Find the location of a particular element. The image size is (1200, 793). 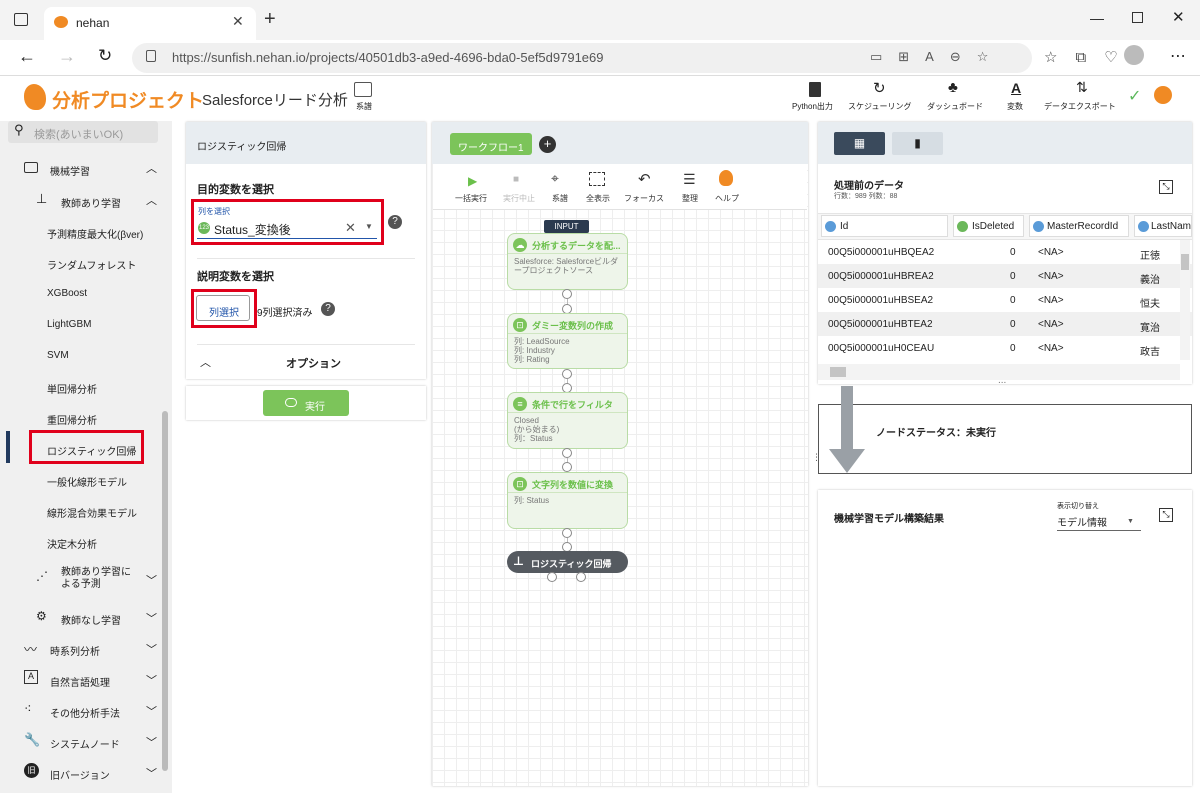

search-input: ⚲ 検索(あいまいOK) is located at coordinates (83, 132).